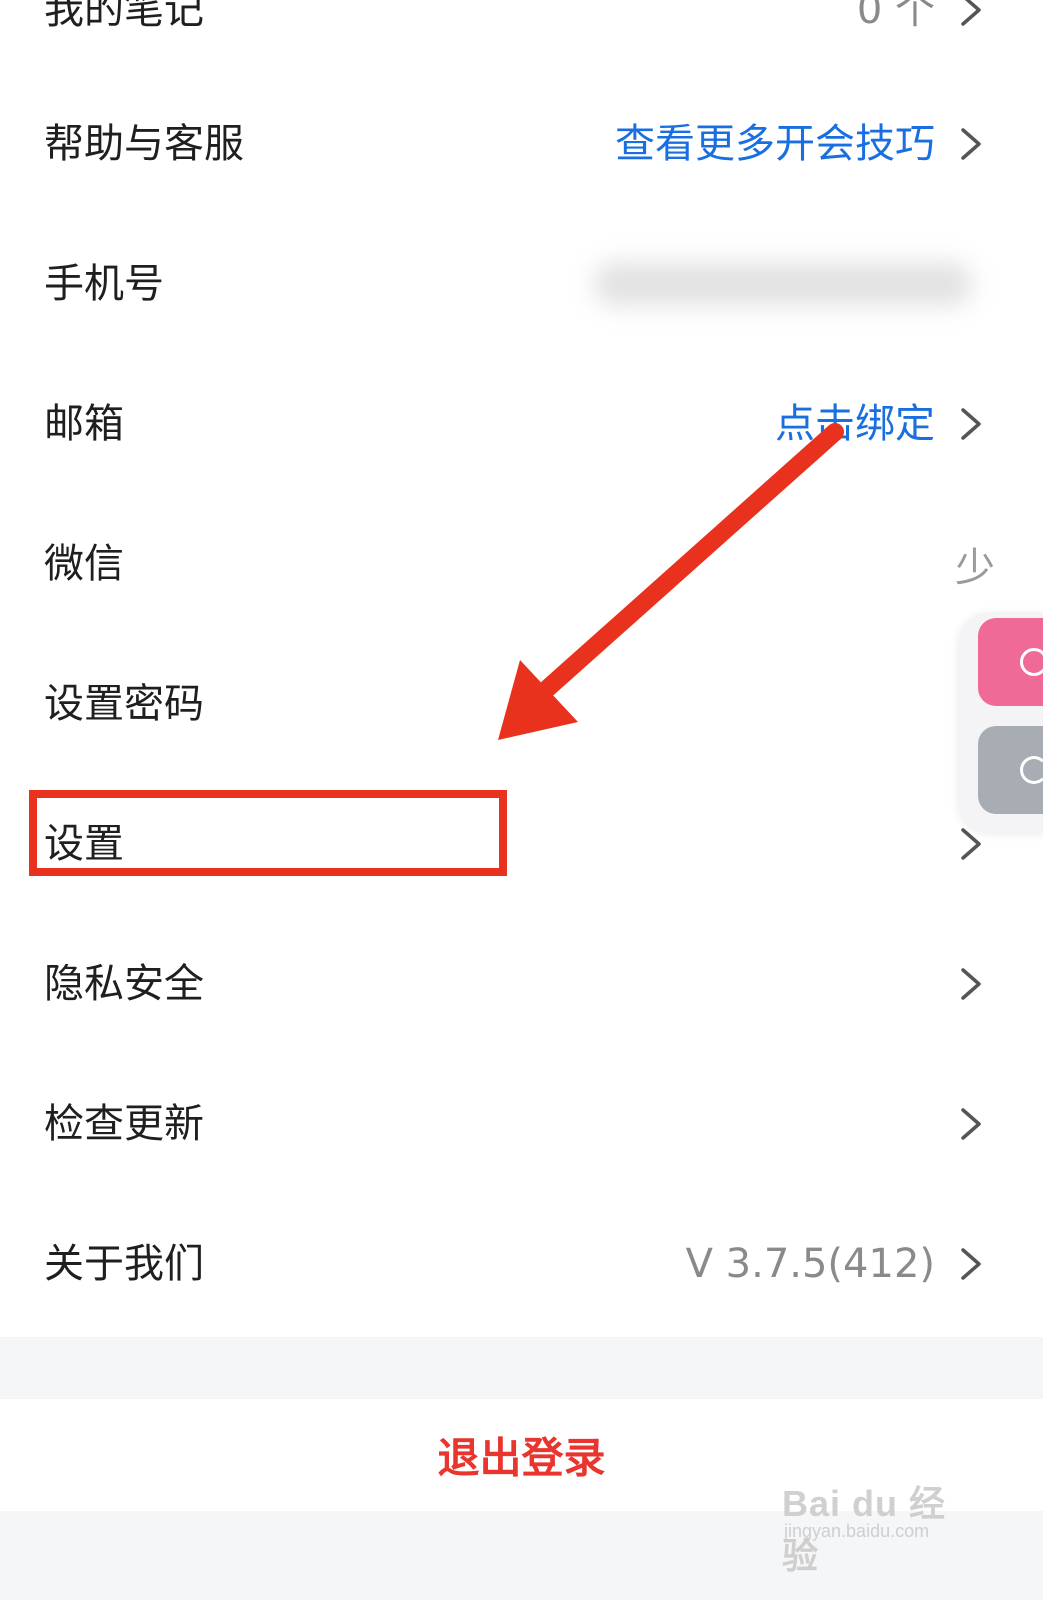 The height and width of the screenshot is (1600, 1043). Describe the element at coordinates (521, 704) in the screenshot. I see `row-set-password: 设置密码` at that location.